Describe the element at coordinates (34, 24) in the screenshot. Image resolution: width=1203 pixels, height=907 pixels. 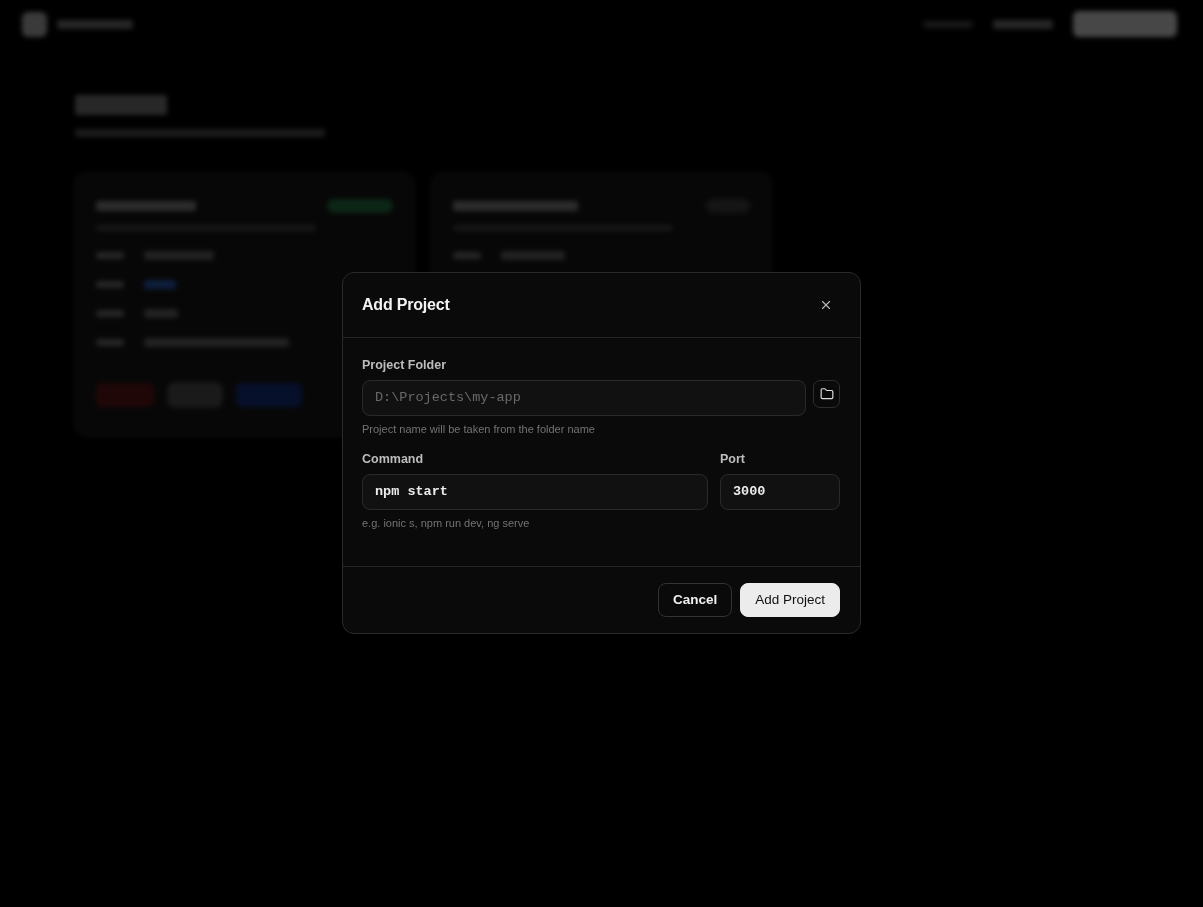
I see `blurred-logo` at that location.